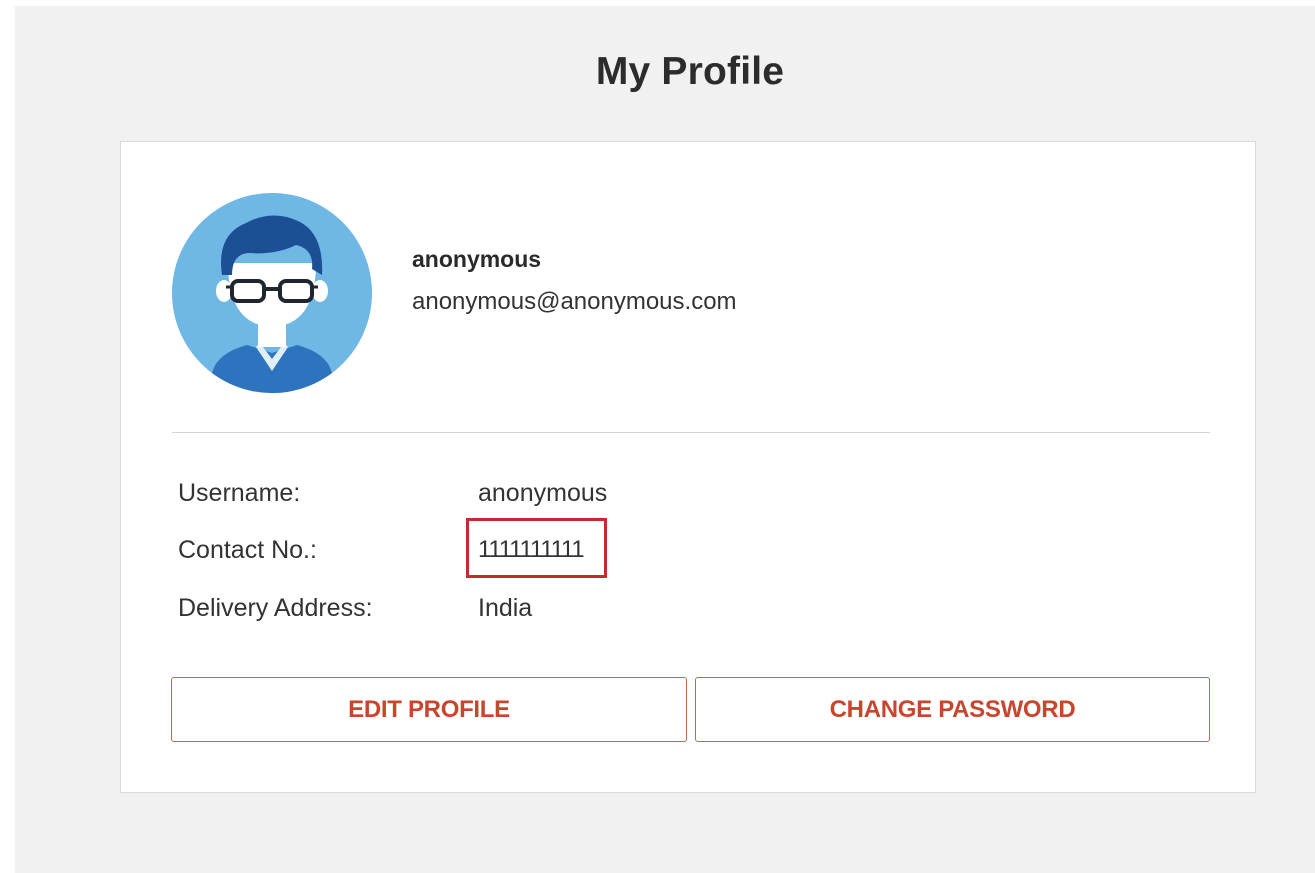  What do you see at coordinates (536, 548) in the screenshot?
I see `contact-highlight-box` at bounding box center [536, 548].